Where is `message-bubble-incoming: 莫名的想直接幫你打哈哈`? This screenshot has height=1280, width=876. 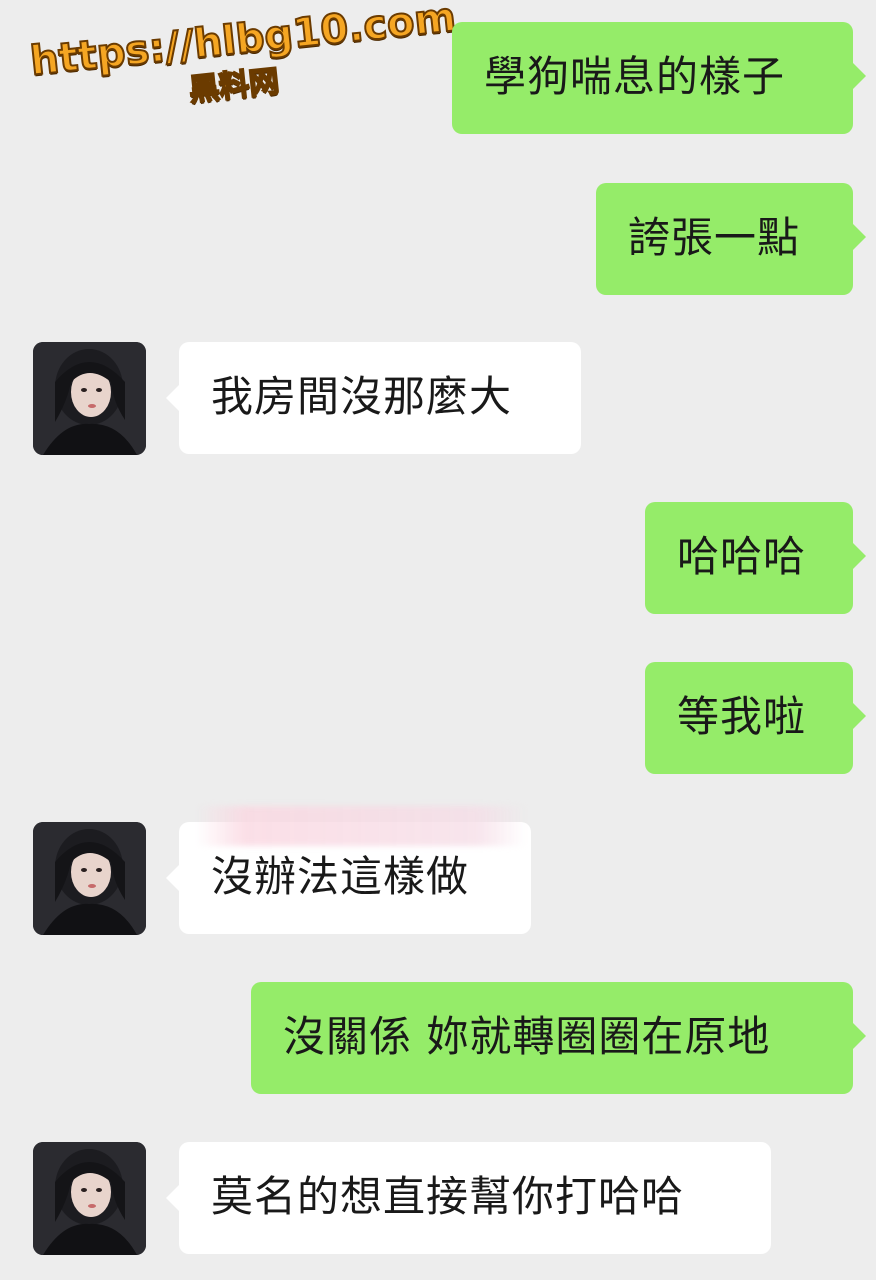
message-bubble-incoming: 莫名的想直接幫你打哈哈 is located at coordinates (468, 1198).